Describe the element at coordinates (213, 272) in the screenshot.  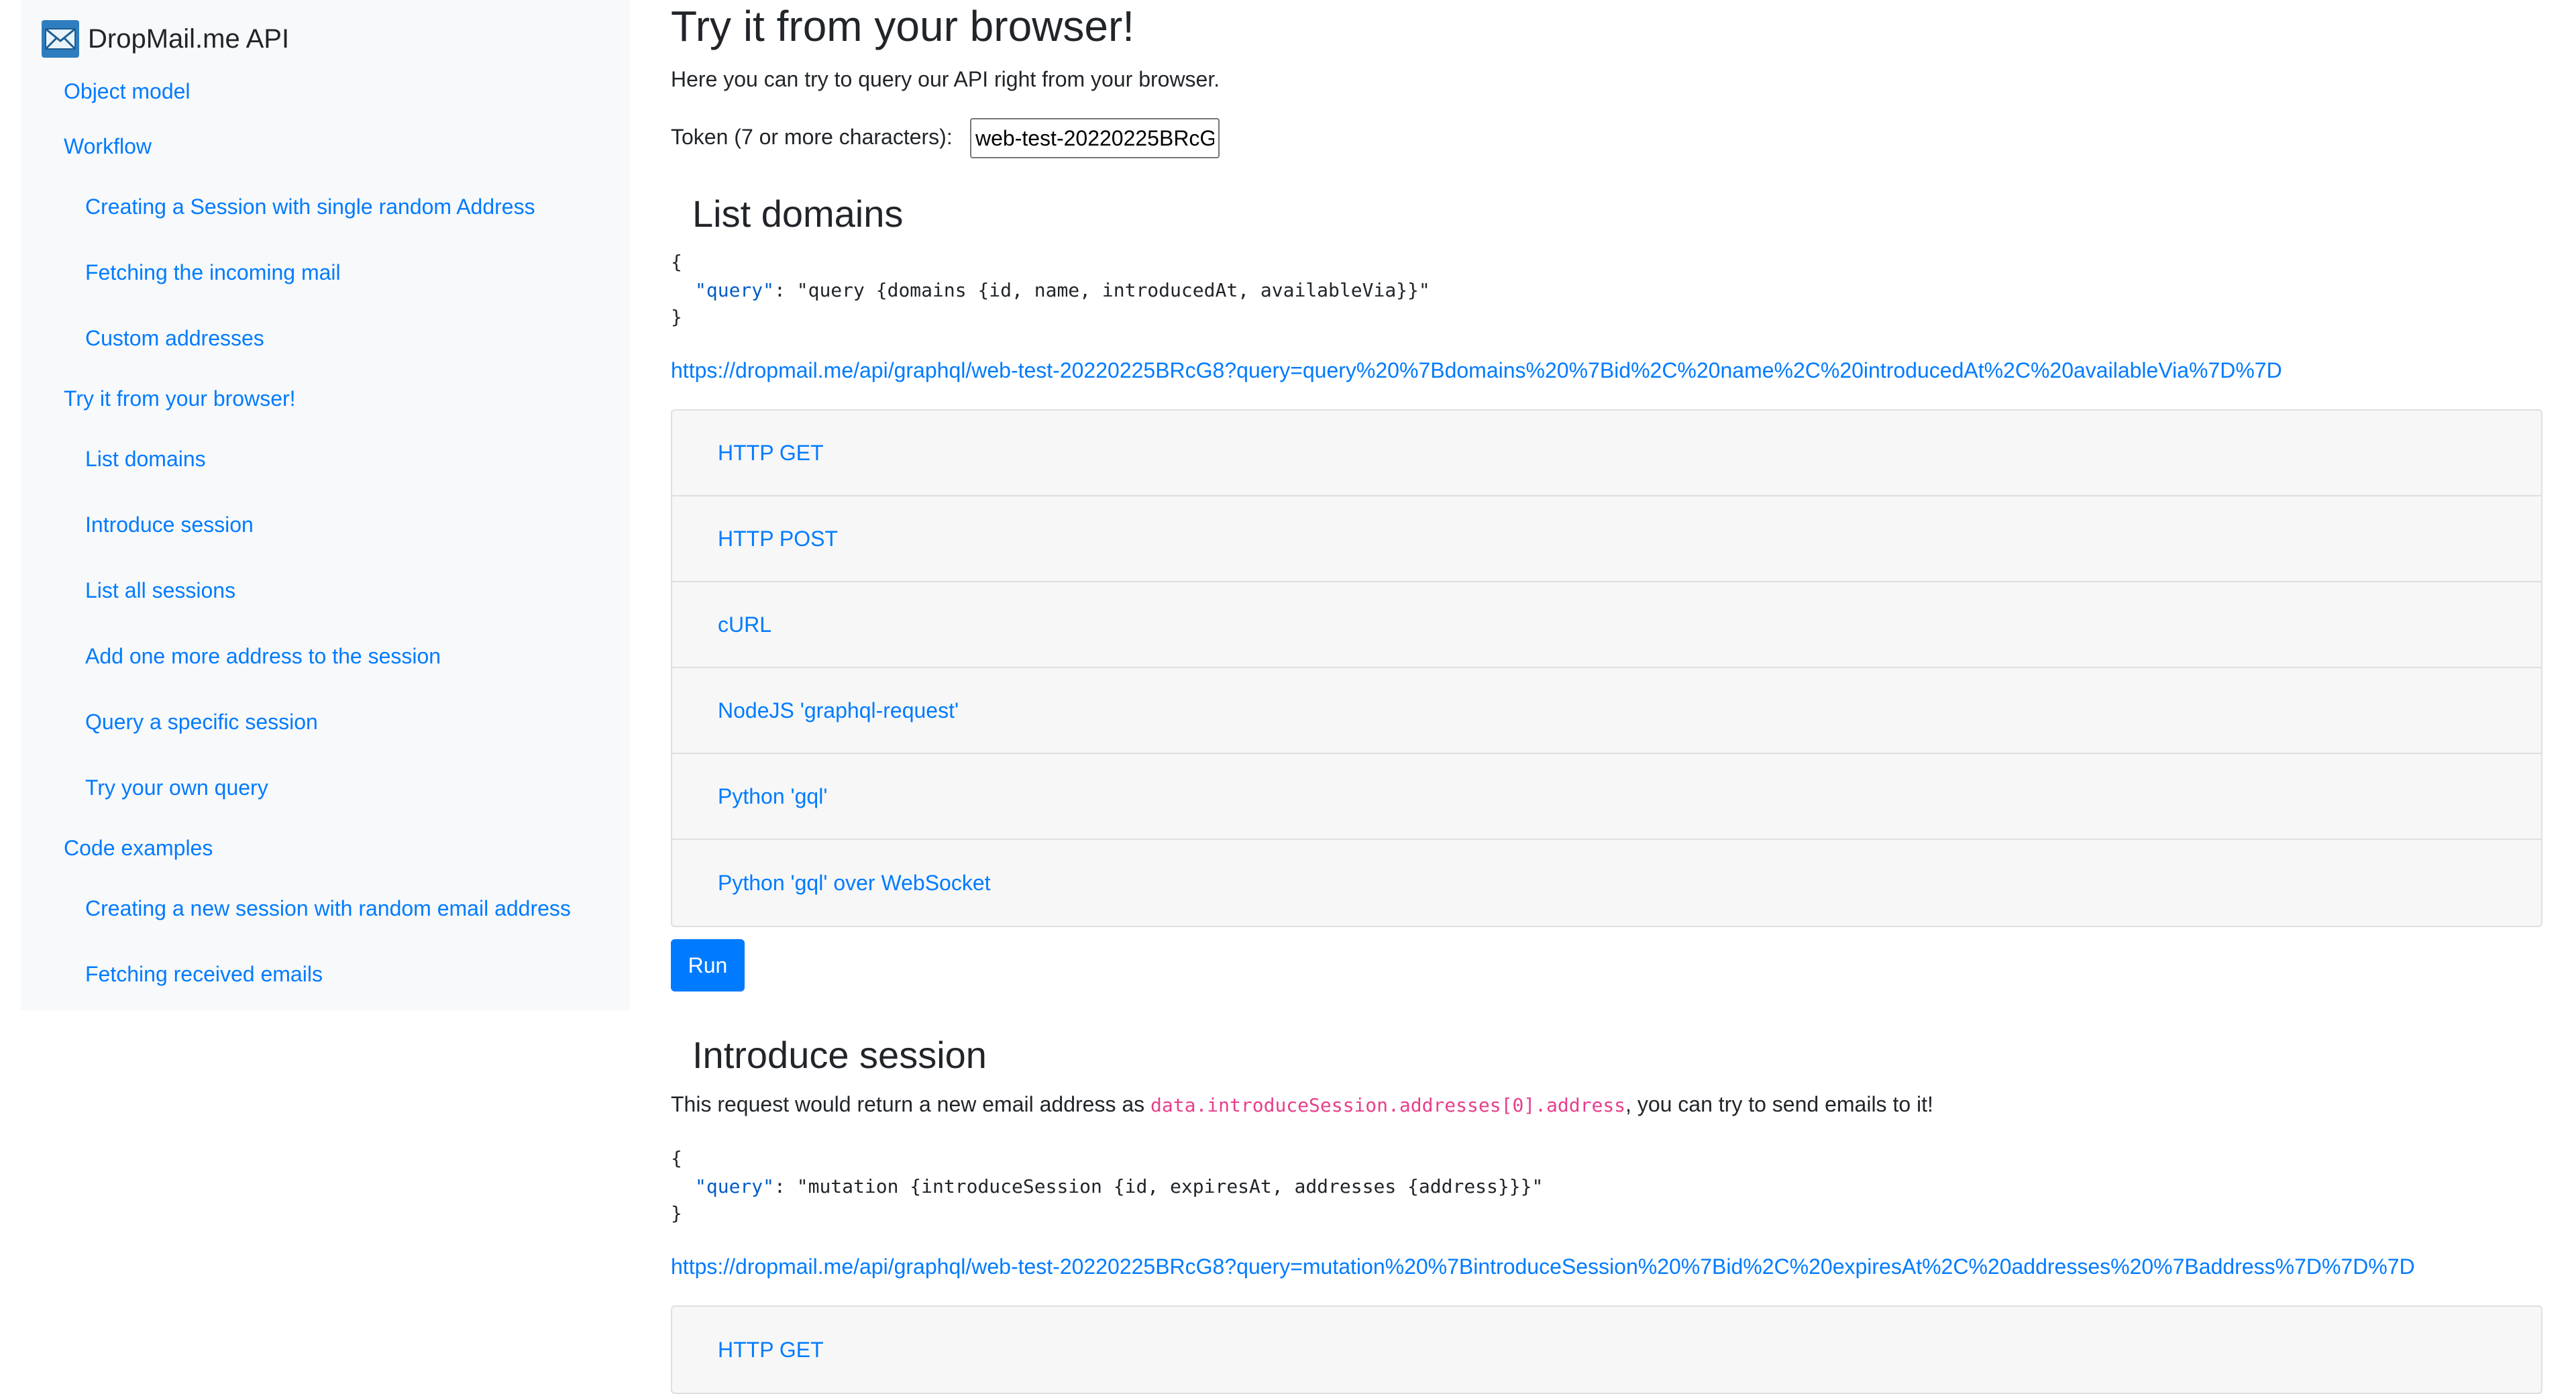
I see `sidebar-item-fetching-mail: Fetching the incoming mail` at that location.